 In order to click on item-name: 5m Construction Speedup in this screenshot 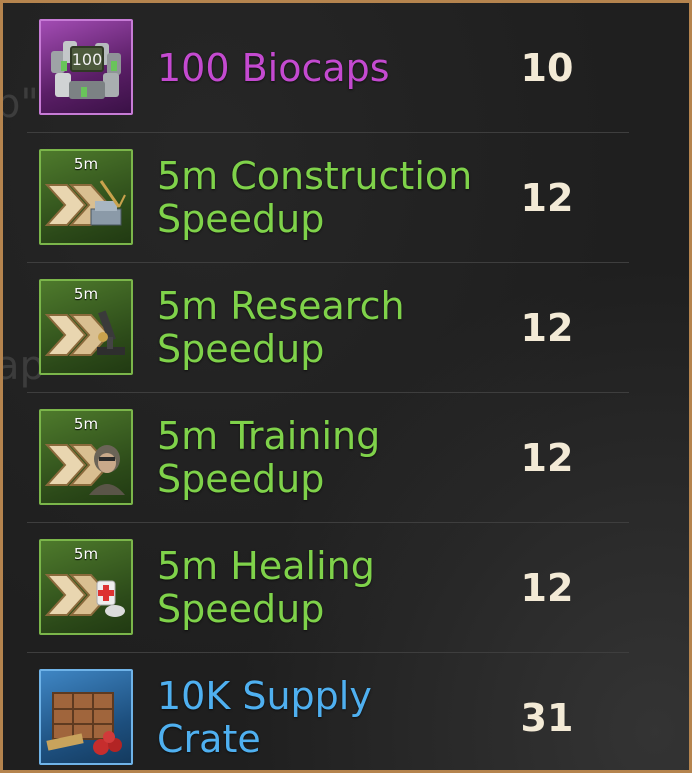, I will do `click(327, 198)`.